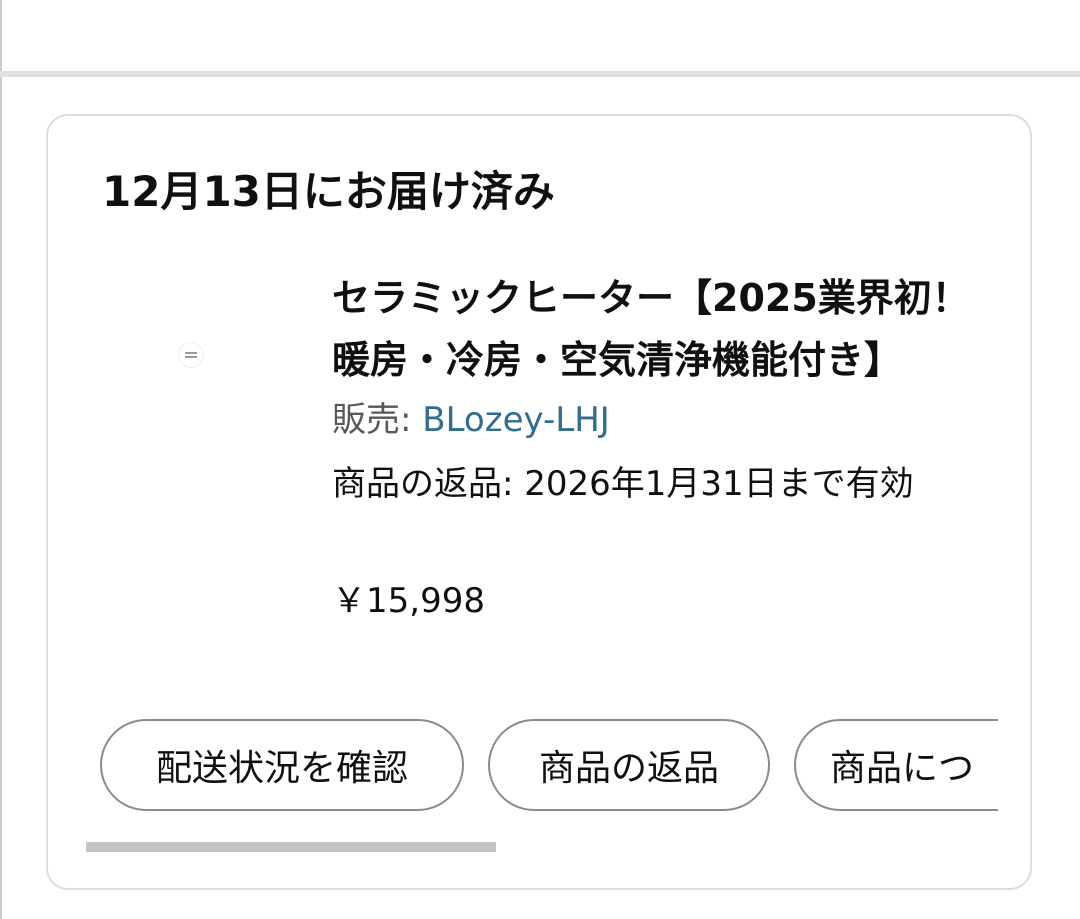 This screenshot has height=919, width=1080. Describe the element at coordinates (408, 601) in the screenshot. I see `product-price: ￥15,998` at that location.